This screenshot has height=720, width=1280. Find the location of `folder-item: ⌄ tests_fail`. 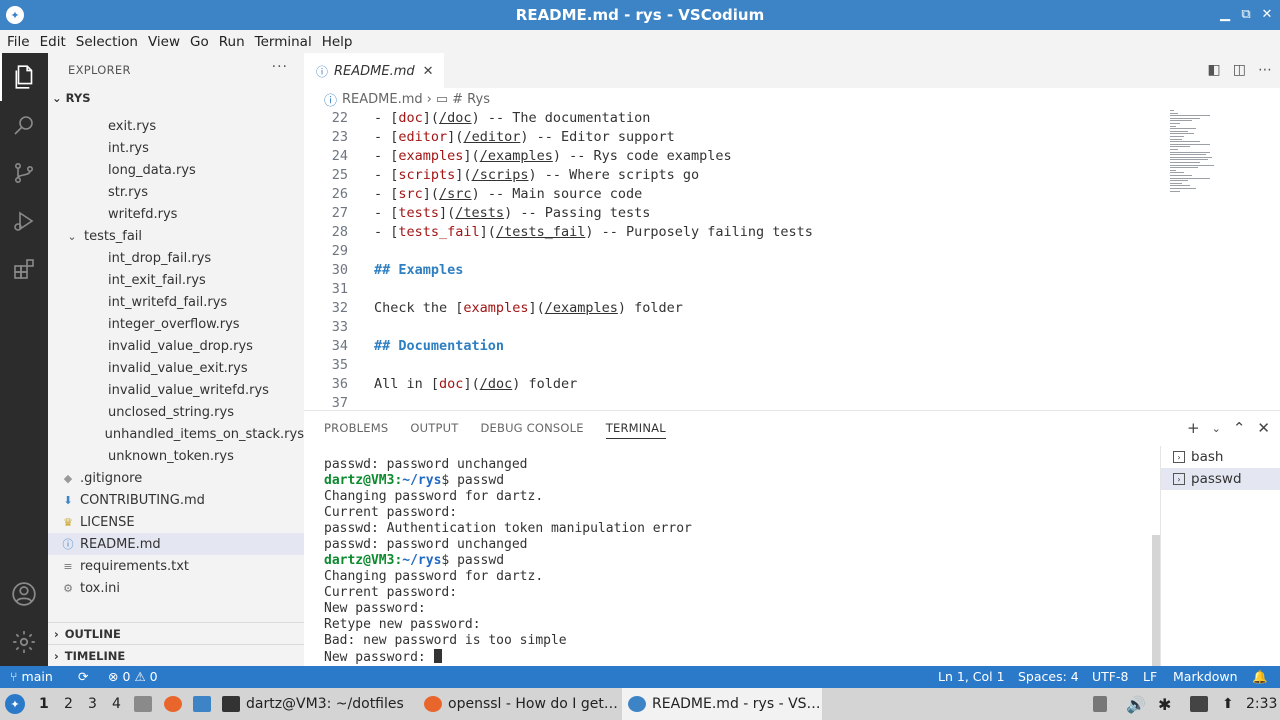

folder-item: ⌄ tests_fail is located at coordinates (176, 236).